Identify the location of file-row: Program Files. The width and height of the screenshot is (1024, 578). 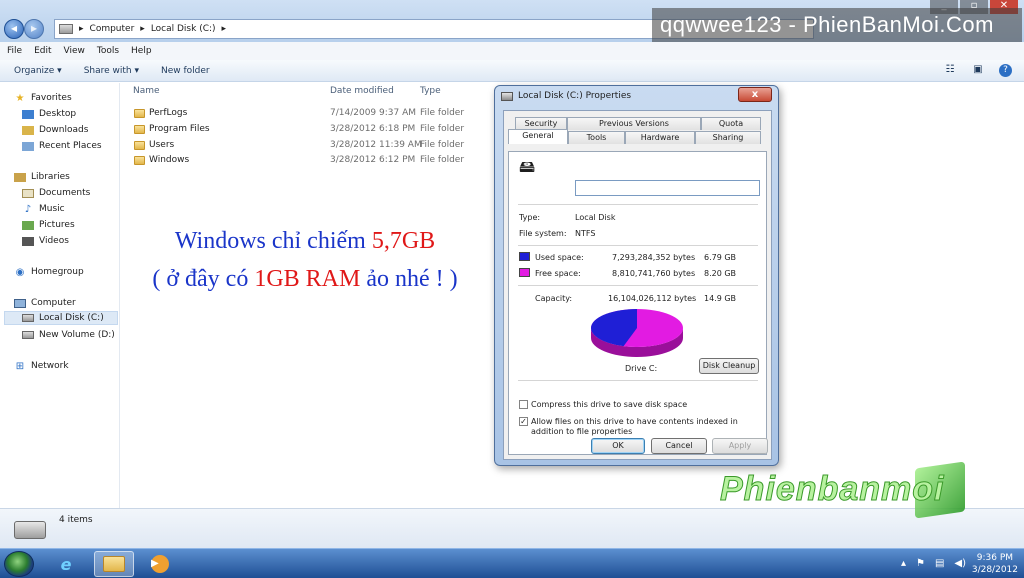
(172, 129).